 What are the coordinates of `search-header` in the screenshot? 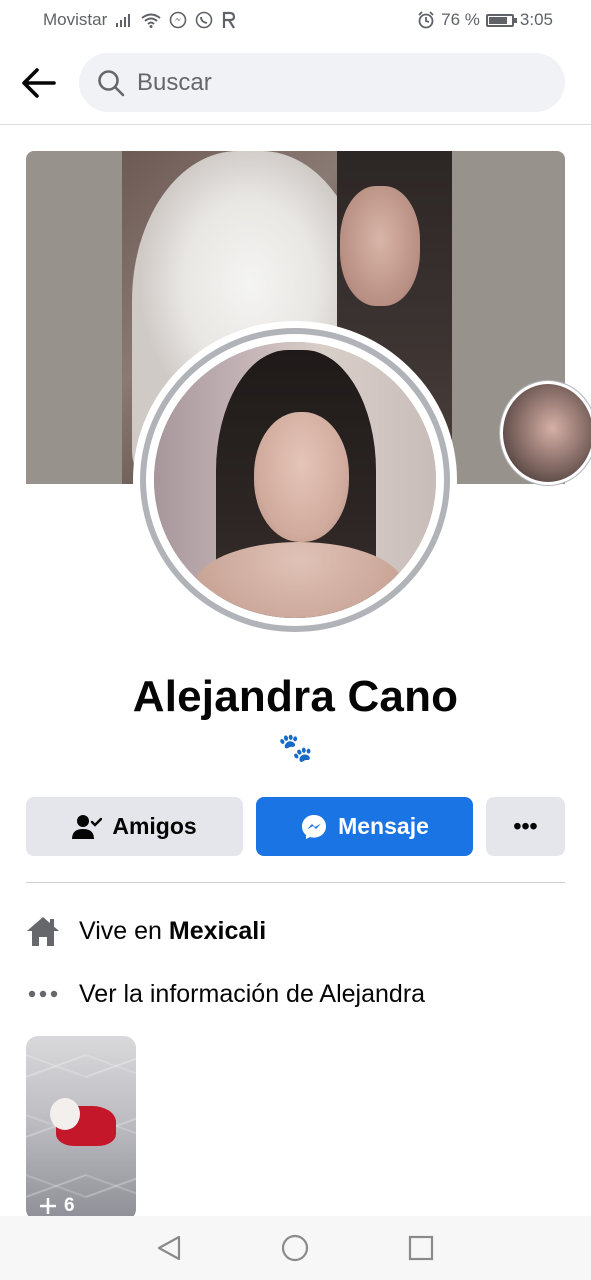 It's located at (295, 82).